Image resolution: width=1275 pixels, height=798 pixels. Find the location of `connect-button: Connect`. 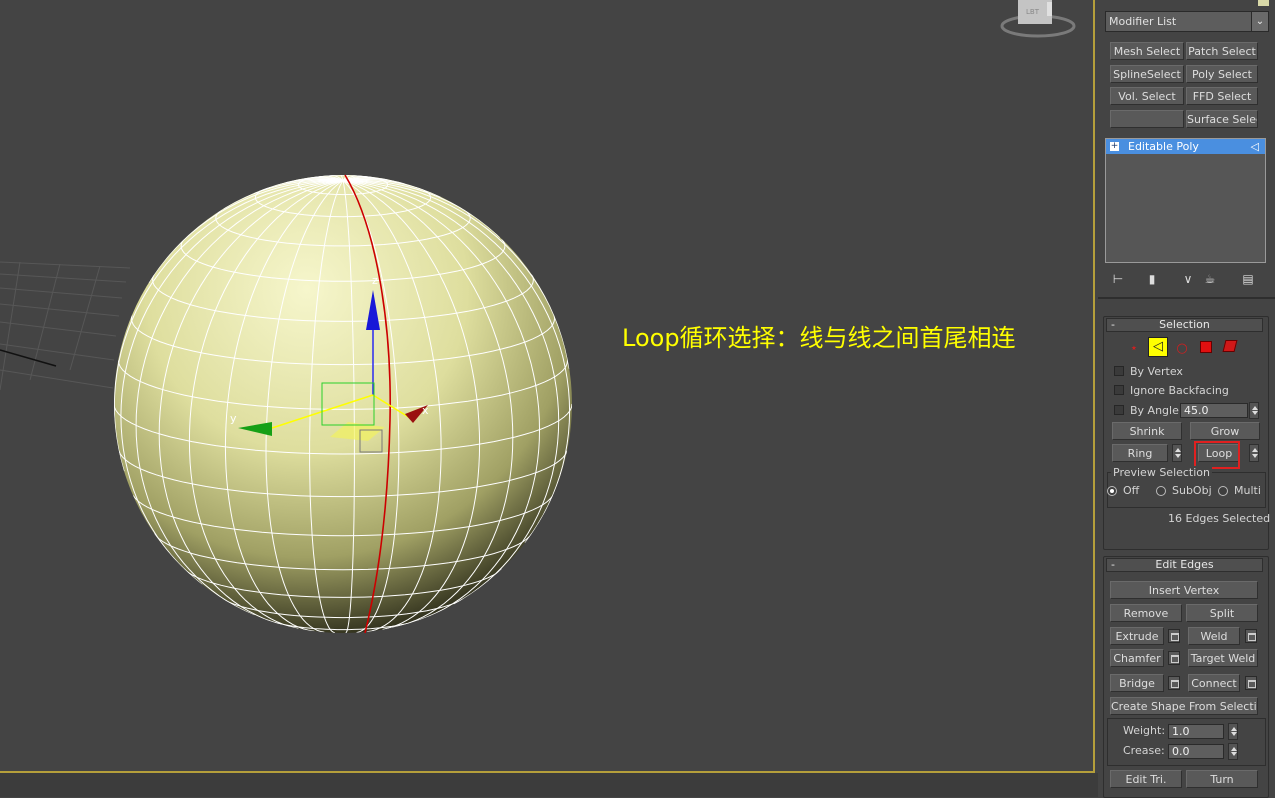

connect-button: Connect is located at coordinates (1214, 683).